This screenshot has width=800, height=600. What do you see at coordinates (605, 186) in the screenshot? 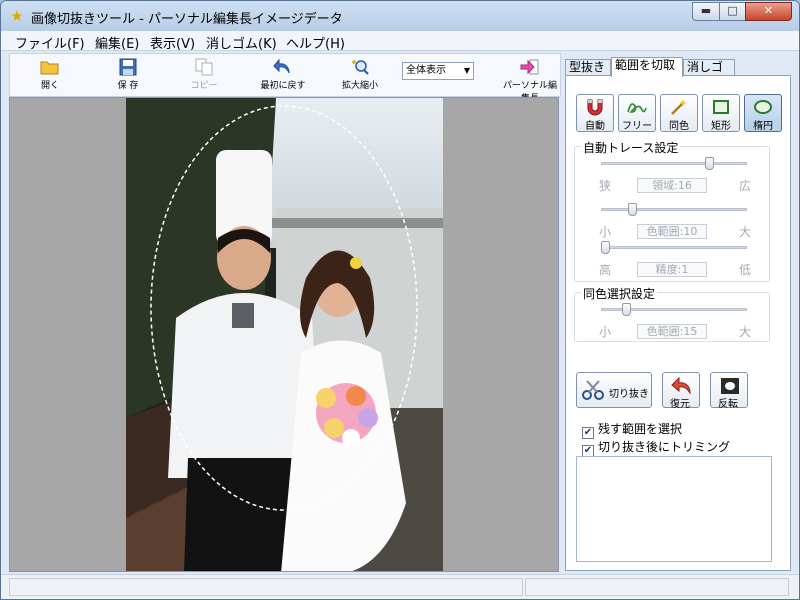
I see `region-min-label: 狭` at bounding box center [605, 186].